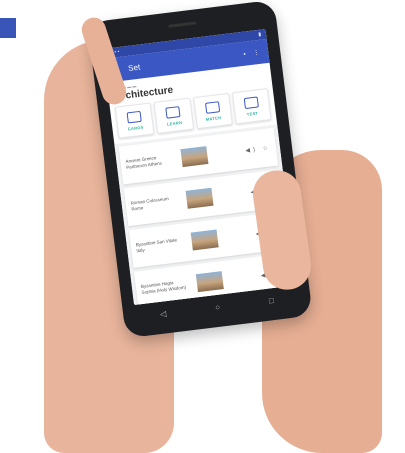 The height and width of the screenshot is (453, 405). Describe the element at coordinates (213, 118) in the screenshot. I see `mode-label: MATCH` at that location.